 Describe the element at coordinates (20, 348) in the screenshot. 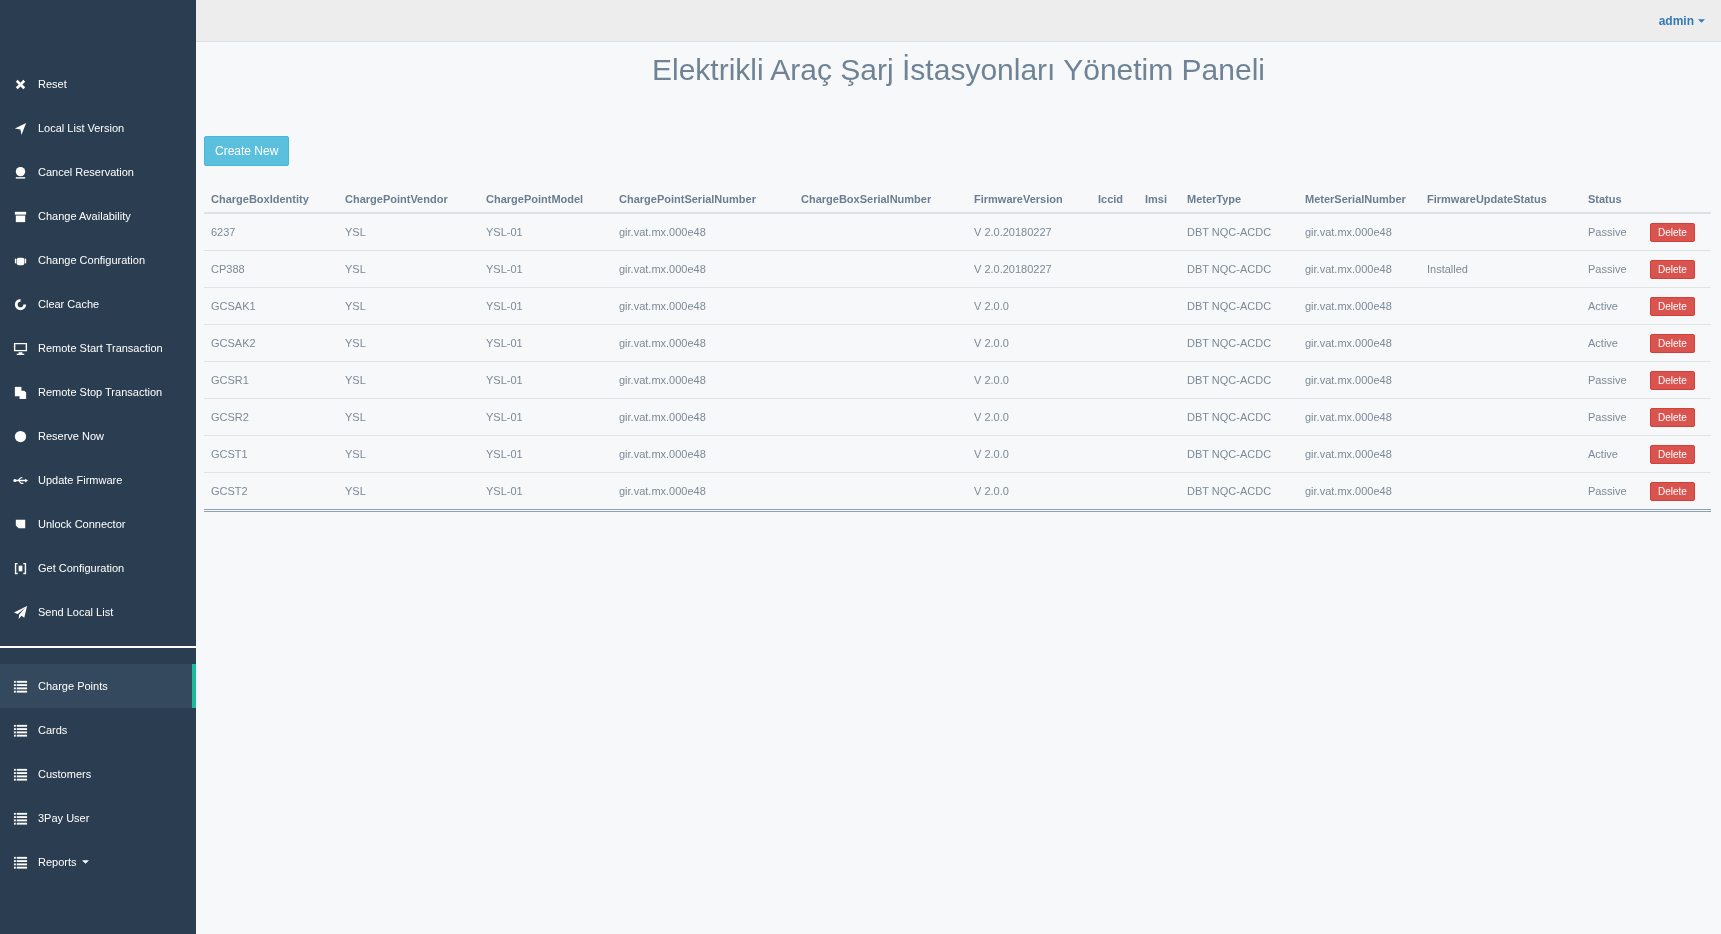

I see `monitor-icon` at that location.